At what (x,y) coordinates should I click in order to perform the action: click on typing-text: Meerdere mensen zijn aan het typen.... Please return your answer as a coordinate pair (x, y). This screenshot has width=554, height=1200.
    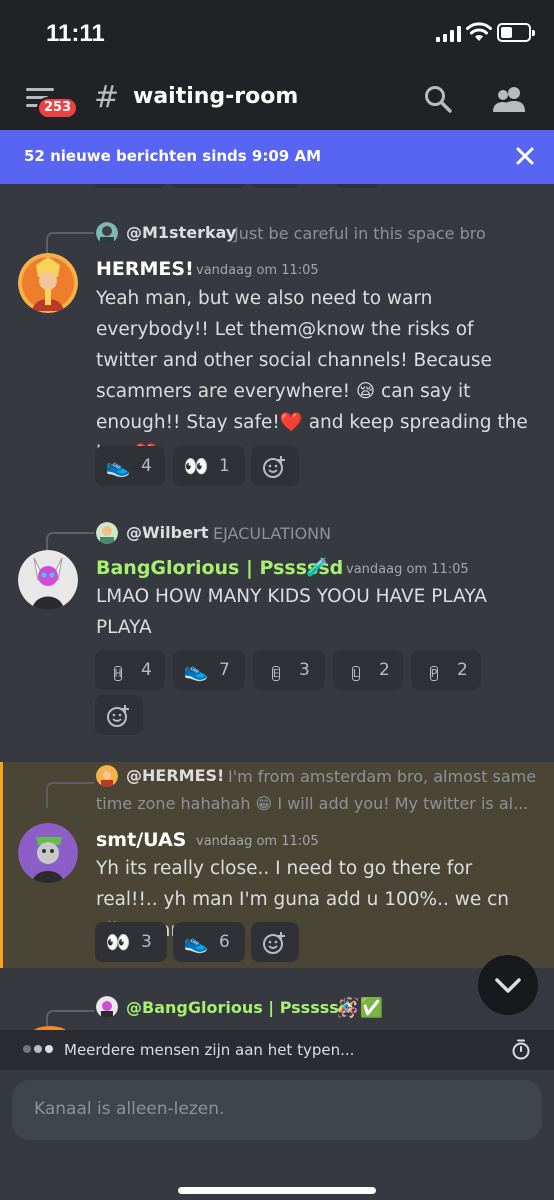
    Looking at the image, I should click on (209, 1050).